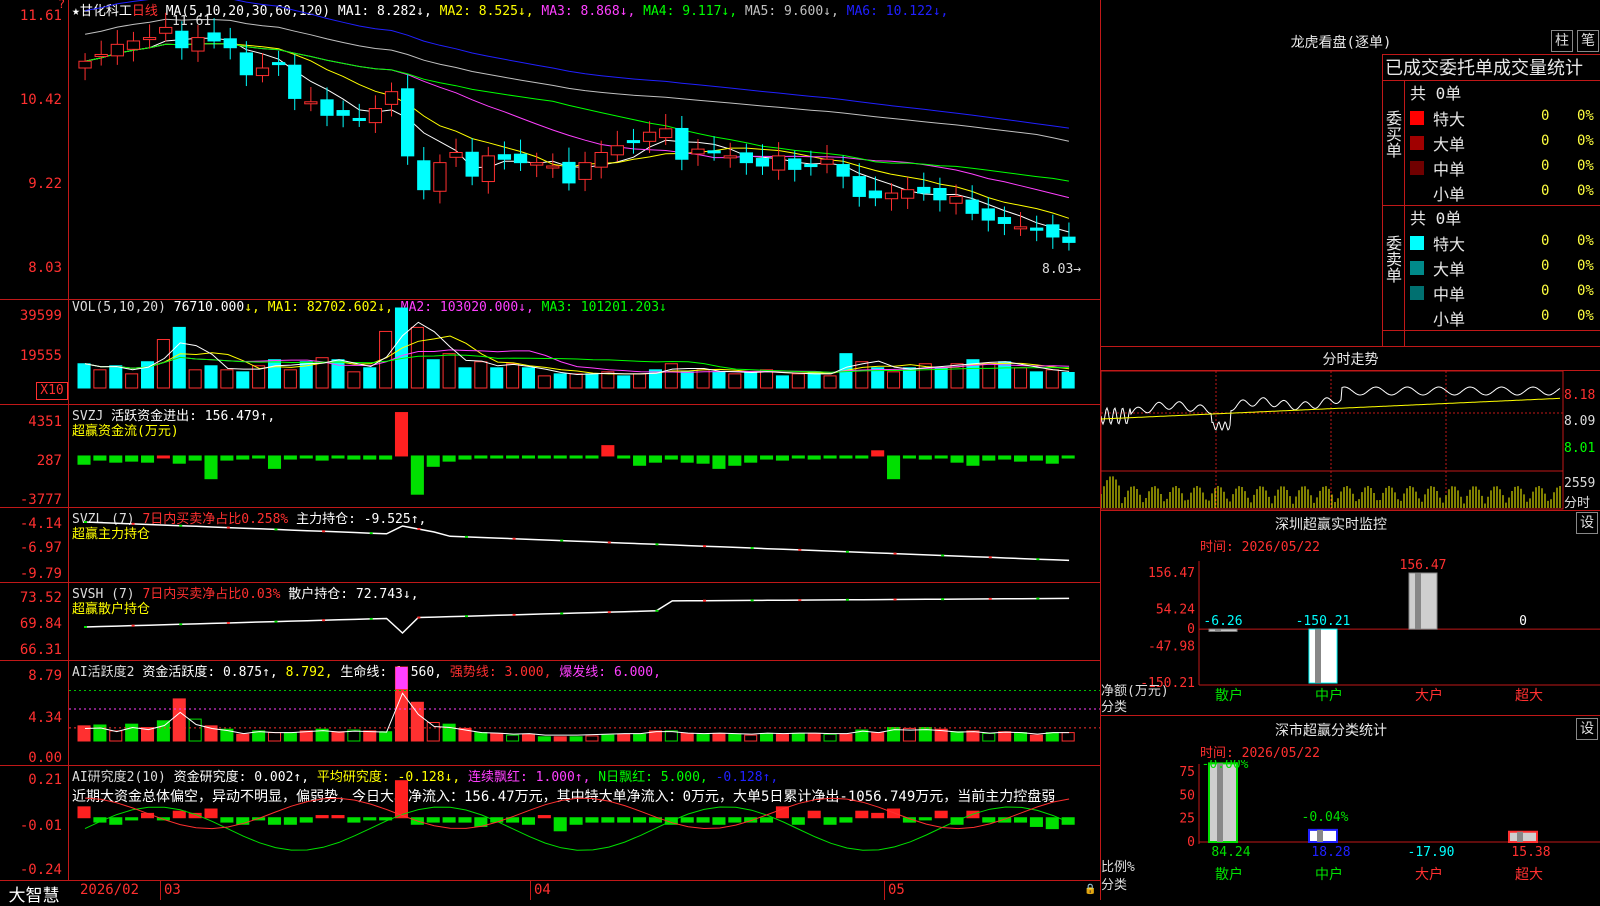 This screenshot has height=906, width=1600. What do you see at coordinates (584, 713) in the screenshot?
I see `ai-activity-chart` at bounding box center [584, 713].